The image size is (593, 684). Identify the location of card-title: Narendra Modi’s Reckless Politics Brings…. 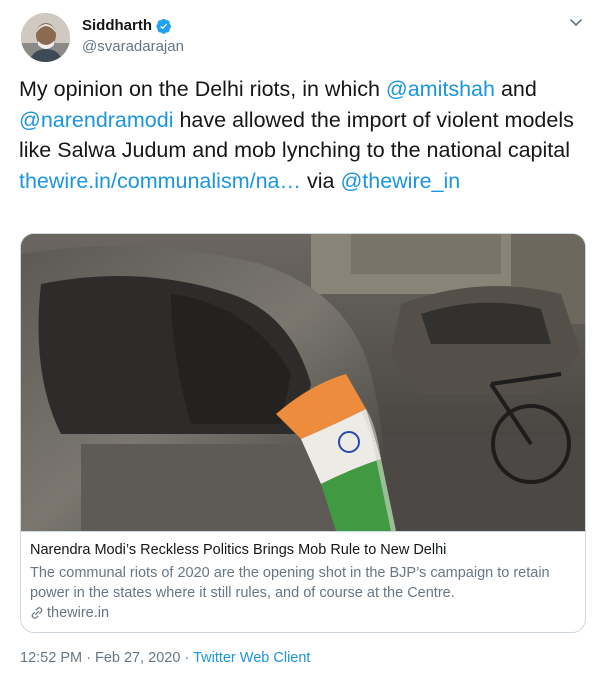
(238, 550).